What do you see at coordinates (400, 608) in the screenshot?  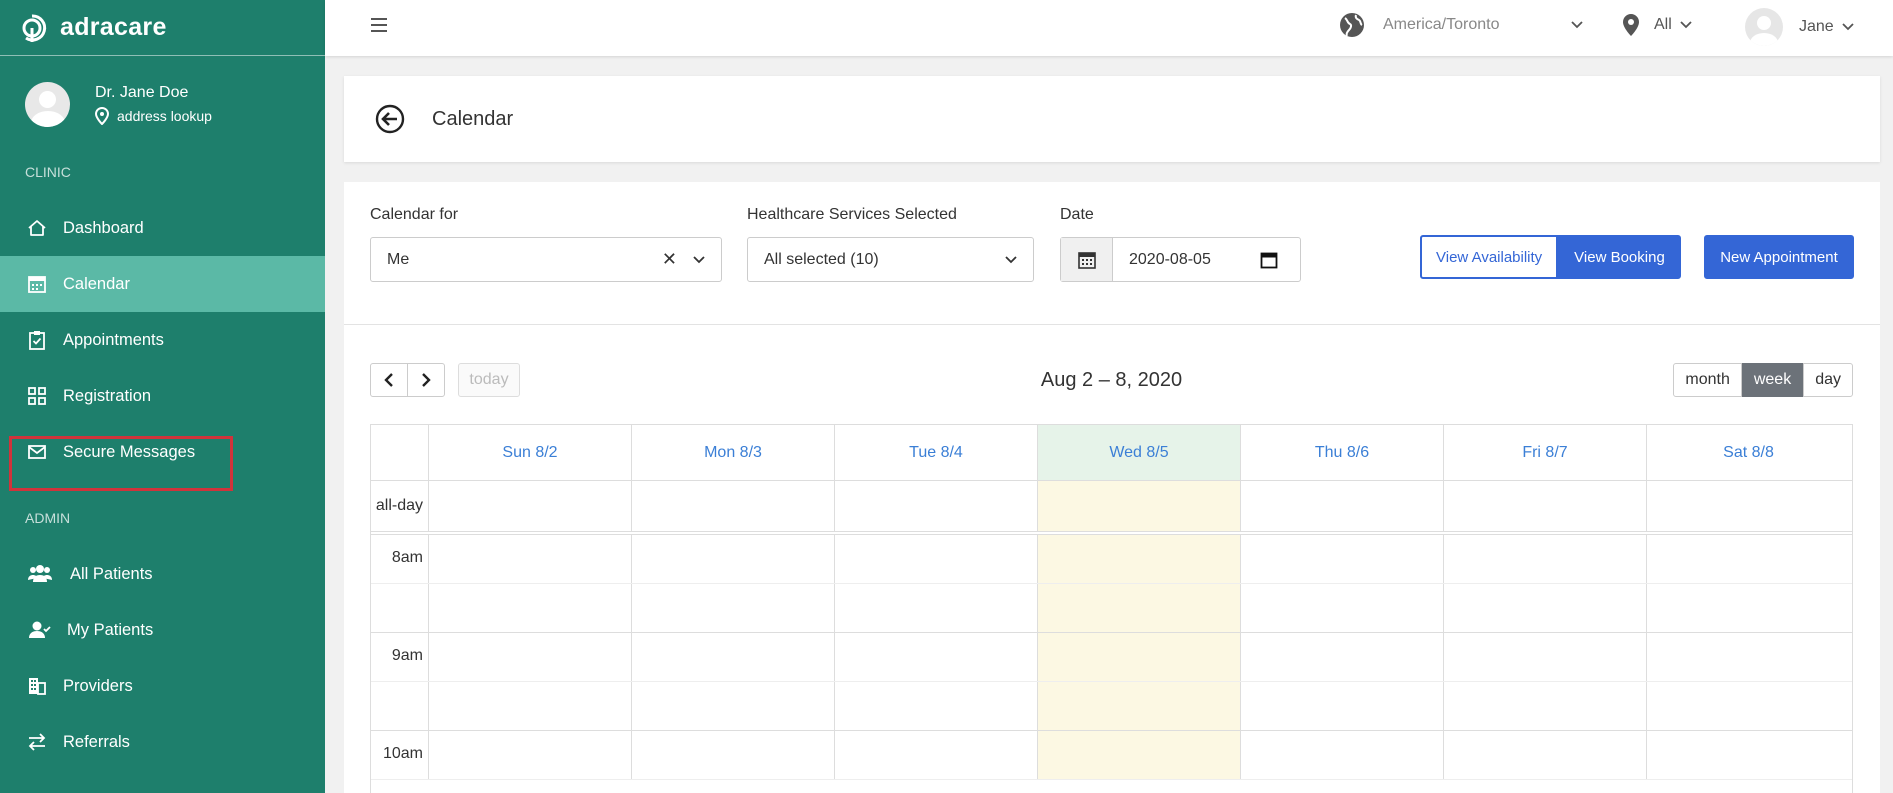 I see `time-label-empty` at bounding box center [400, 608].